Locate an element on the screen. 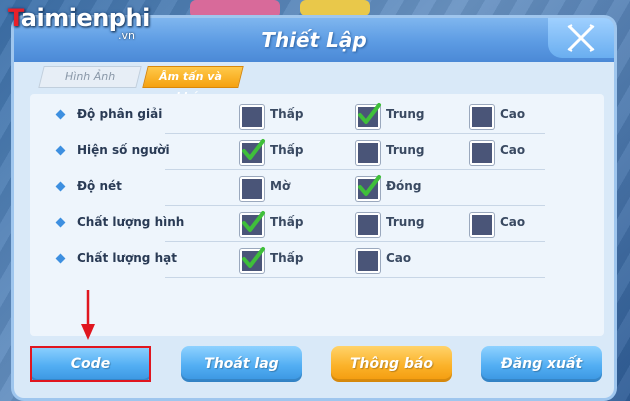  down-arrow-icon is located at coordinates (88, 315).